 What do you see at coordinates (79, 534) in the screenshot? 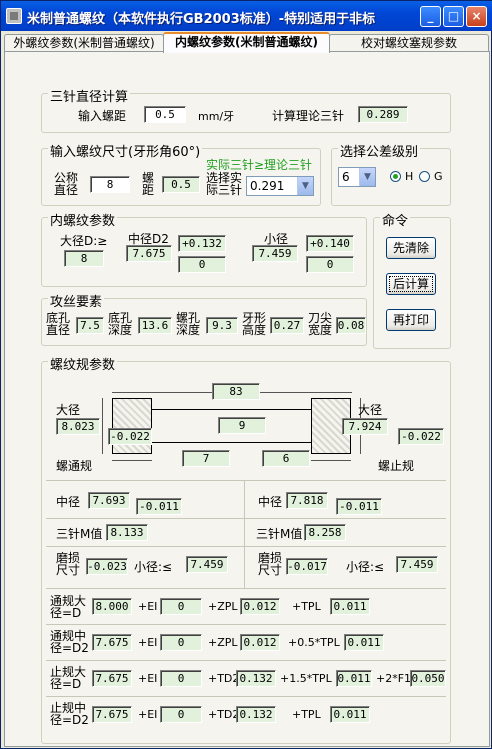
I see `go-m-label: 三针M值` at bounding box center [79, 534].